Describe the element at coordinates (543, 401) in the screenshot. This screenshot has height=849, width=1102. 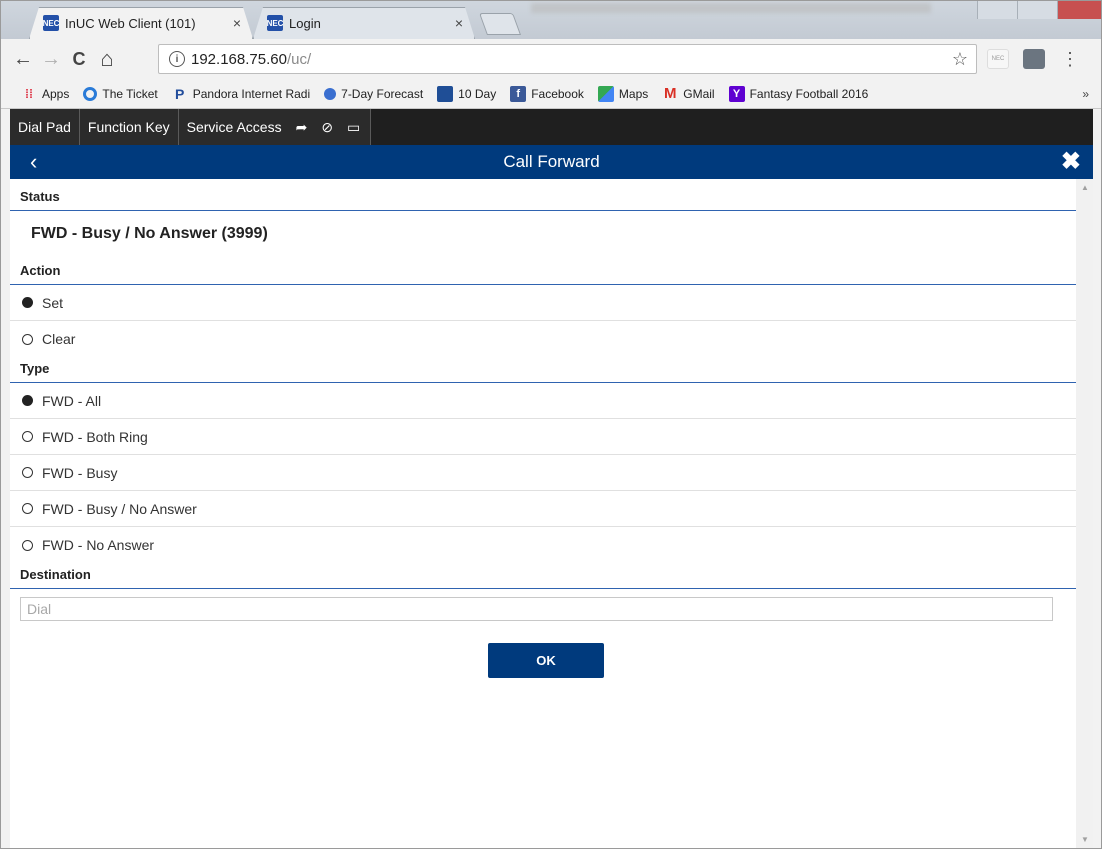
I see `type-option-fwd-all: FWD - All` at that location.